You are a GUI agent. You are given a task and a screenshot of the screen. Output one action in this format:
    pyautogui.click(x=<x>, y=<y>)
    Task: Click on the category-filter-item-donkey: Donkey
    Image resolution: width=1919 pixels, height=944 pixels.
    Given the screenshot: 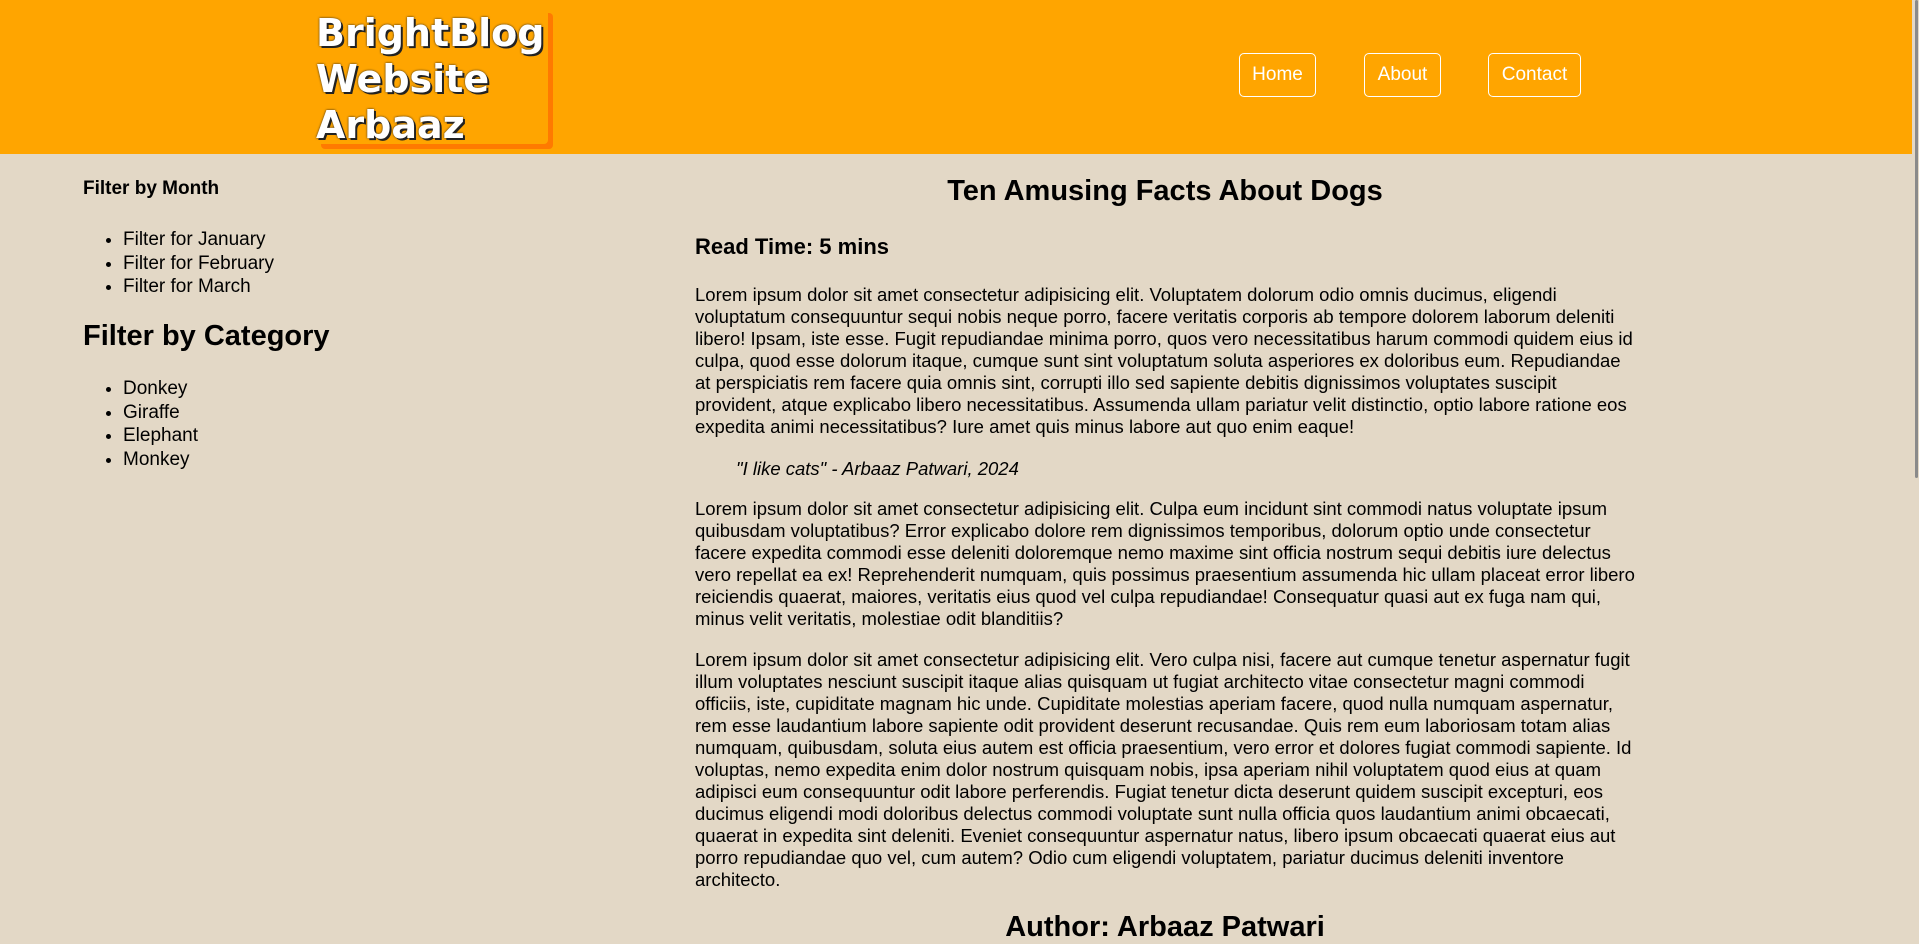 What is the action you would take?
    pyautogui.click(x=160, y=389)
    